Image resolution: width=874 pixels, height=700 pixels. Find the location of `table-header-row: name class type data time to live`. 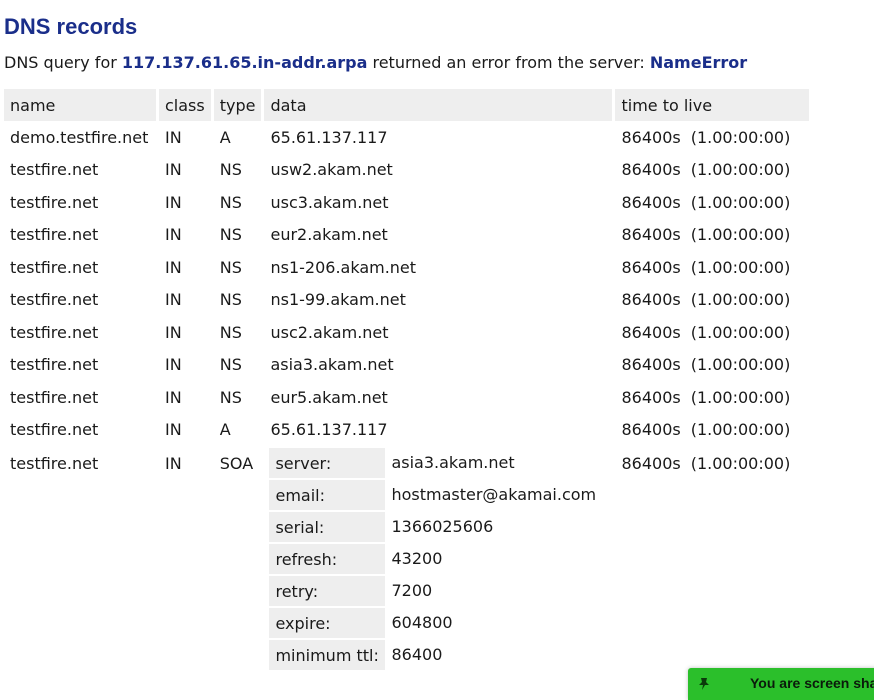

table-header-row: name class type data time to live is located at coordinates (407, 105).